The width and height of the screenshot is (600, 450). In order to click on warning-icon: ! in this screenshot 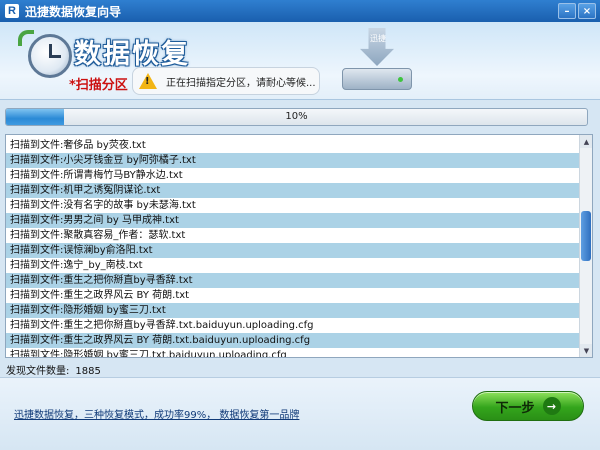, I will do `click(148, 81)`.